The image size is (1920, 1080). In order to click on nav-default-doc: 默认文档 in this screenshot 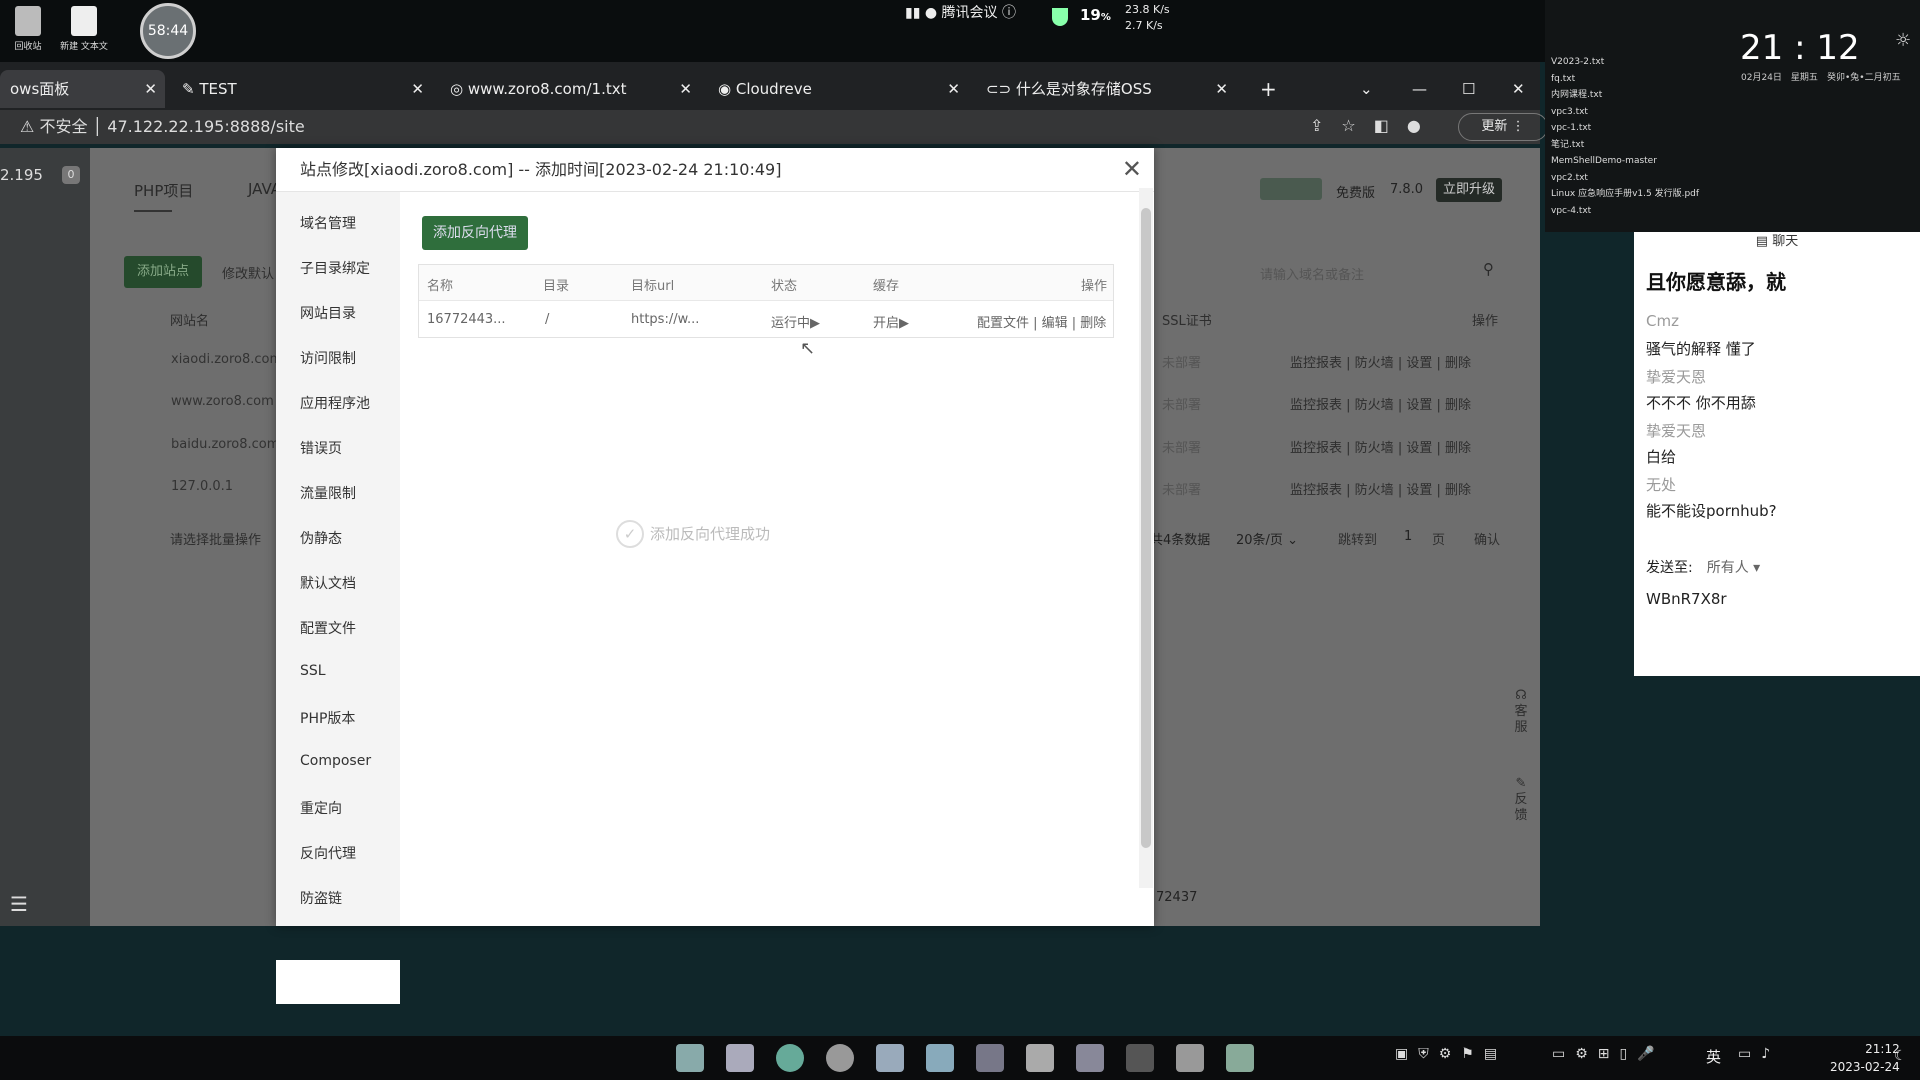, I will do `click(328, 583)`.